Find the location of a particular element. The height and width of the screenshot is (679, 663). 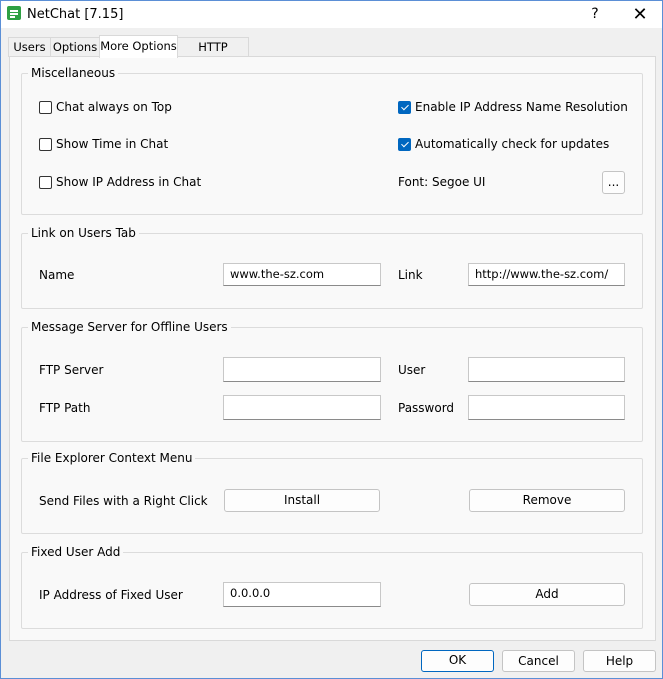

ftp-path-label: FTP Path is located at coordinates (65, 408).